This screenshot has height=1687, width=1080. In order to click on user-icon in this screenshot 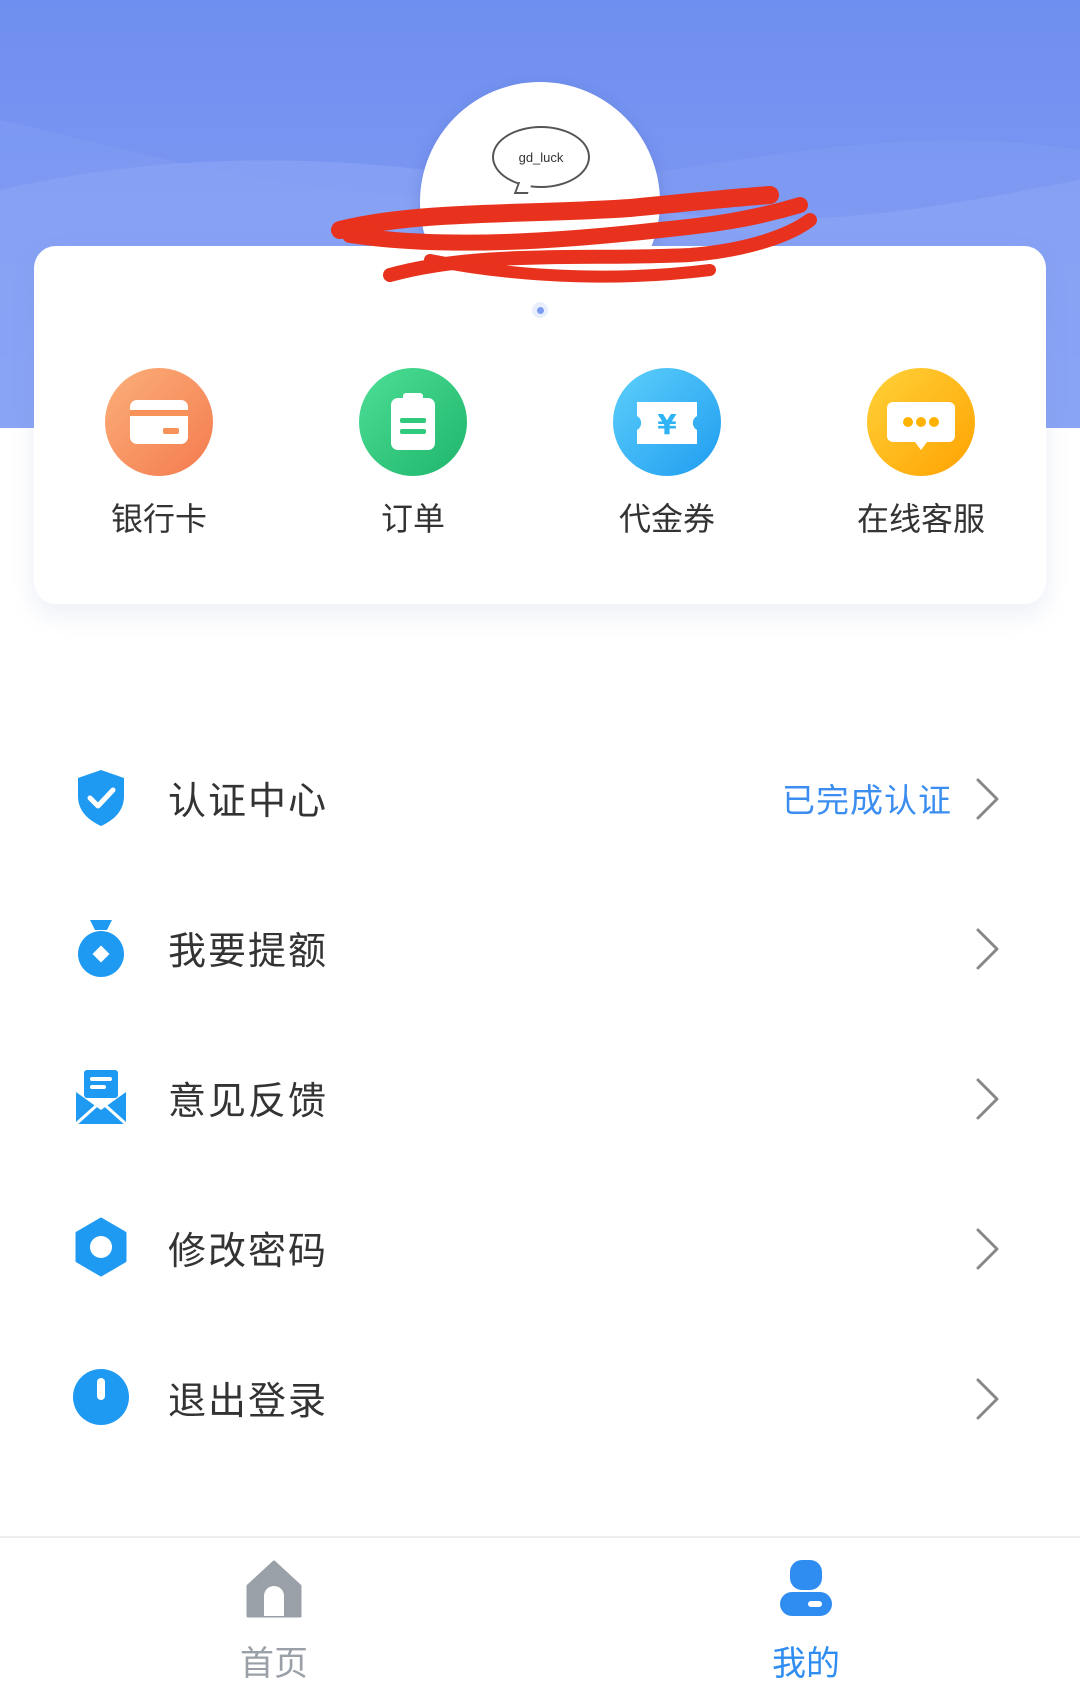, I will do `click(806, 1588)`.